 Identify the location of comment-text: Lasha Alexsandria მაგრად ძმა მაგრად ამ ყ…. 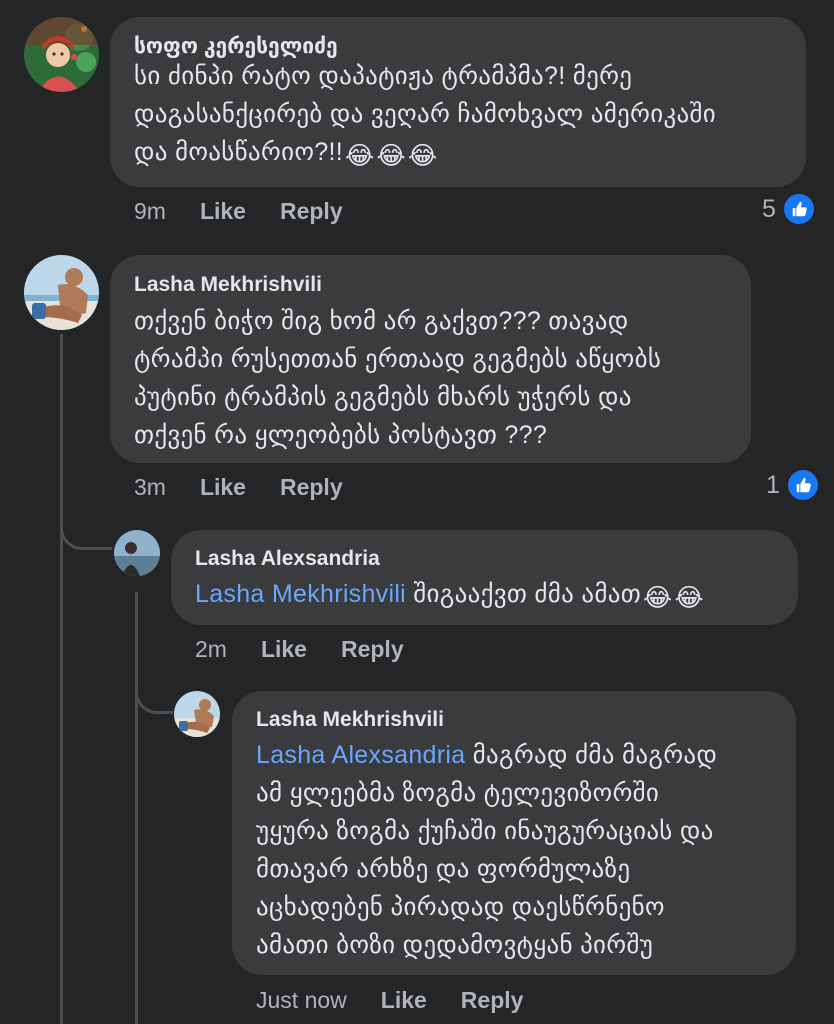
(486, 850).